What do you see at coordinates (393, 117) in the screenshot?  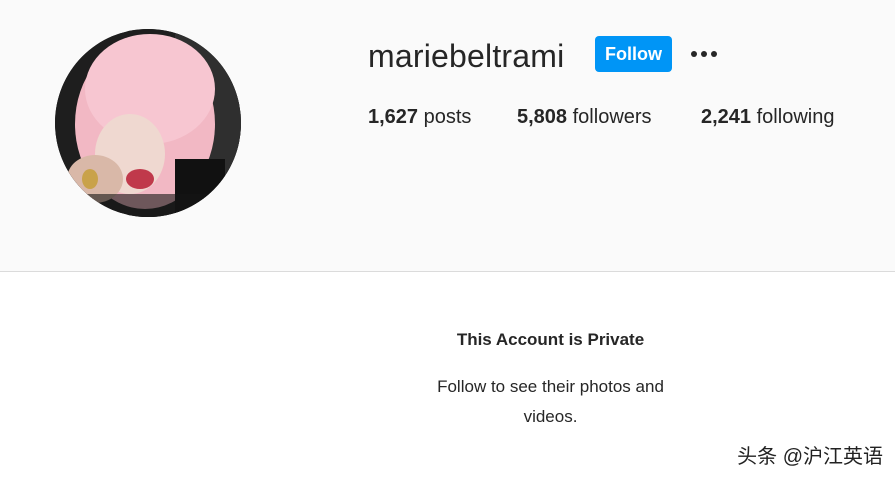 I see `posts-count: 1,627` at bounding box center [393, 117].